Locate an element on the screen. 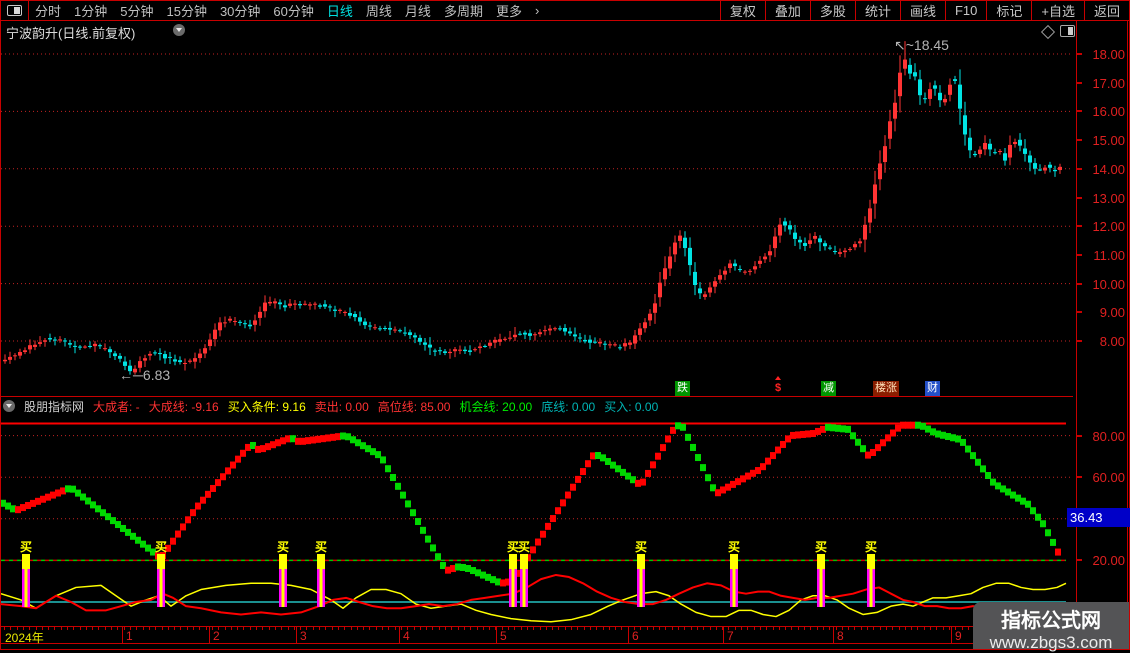  event-flag: 减 is located at coordinates (828, 388).